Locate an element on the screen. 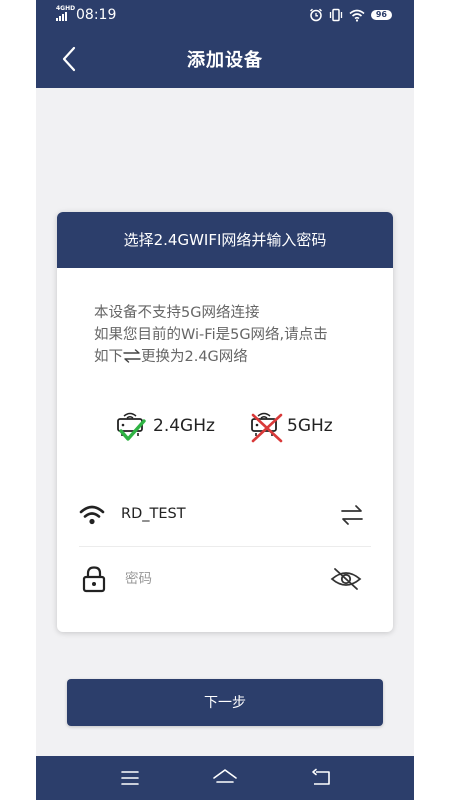 This screenshot has width=450, height=800. top-bar: 4GHD 08:19 96 添加设备 is located at coordinates (225, 44).